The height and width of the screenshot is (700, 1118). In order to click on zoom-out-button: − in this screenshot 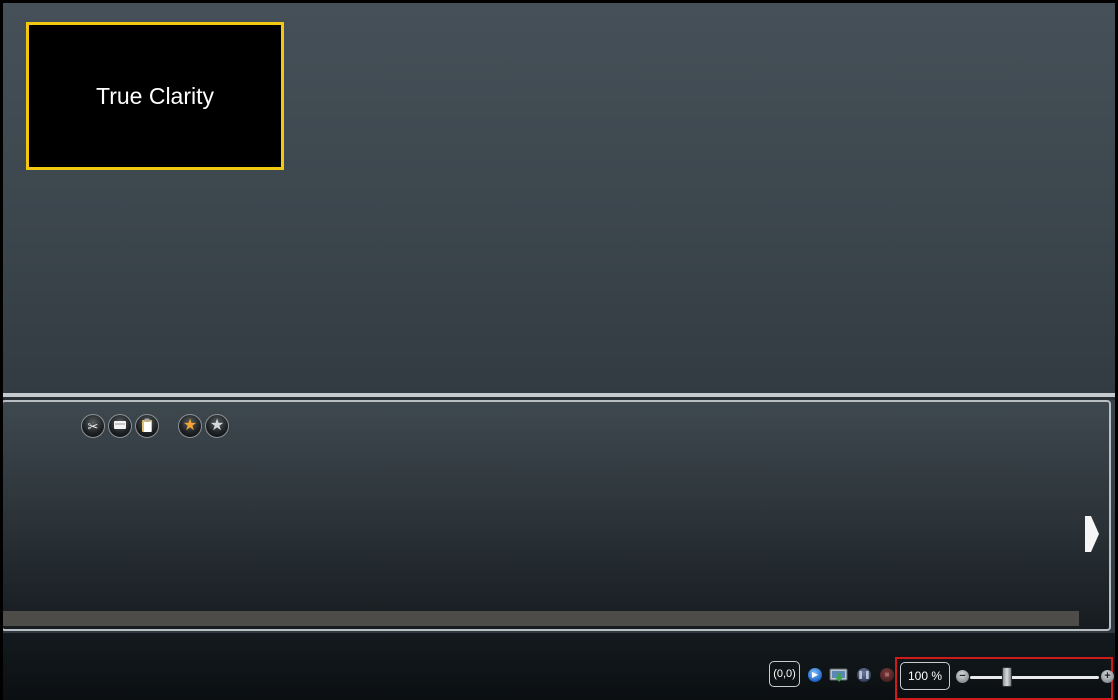, I will do `click(962, 676)`.